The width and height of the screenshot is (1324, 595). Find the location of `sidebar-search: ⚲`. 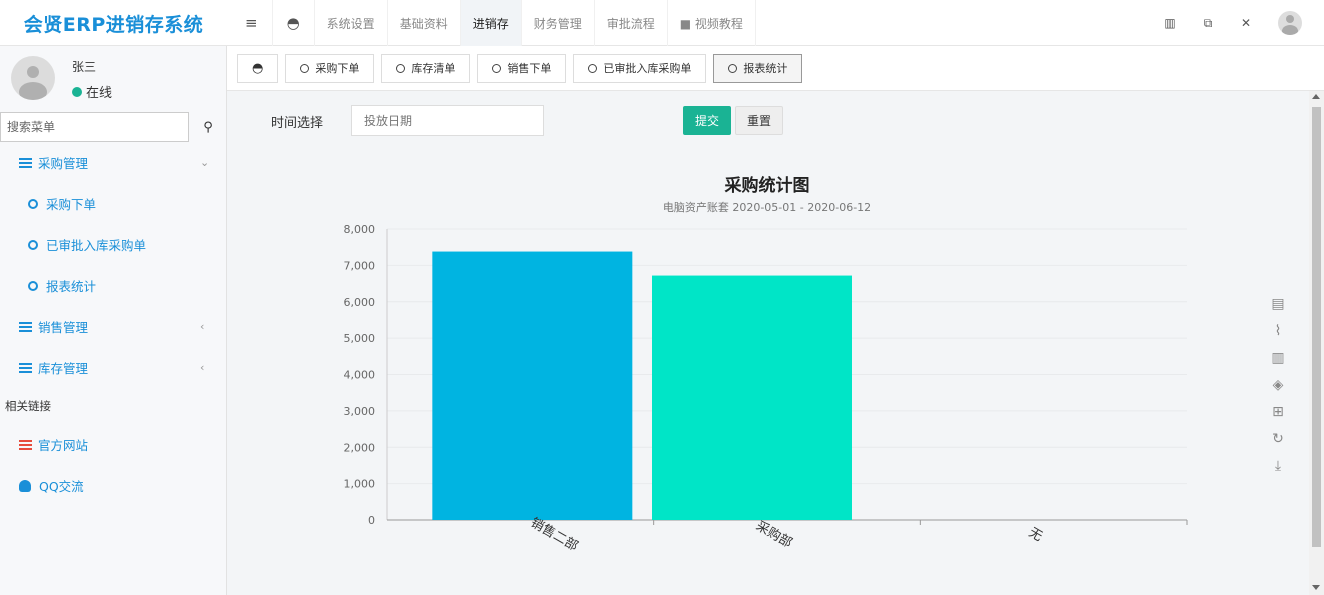

sidebar-search: ⚲ is located at coordinates (113, 127).